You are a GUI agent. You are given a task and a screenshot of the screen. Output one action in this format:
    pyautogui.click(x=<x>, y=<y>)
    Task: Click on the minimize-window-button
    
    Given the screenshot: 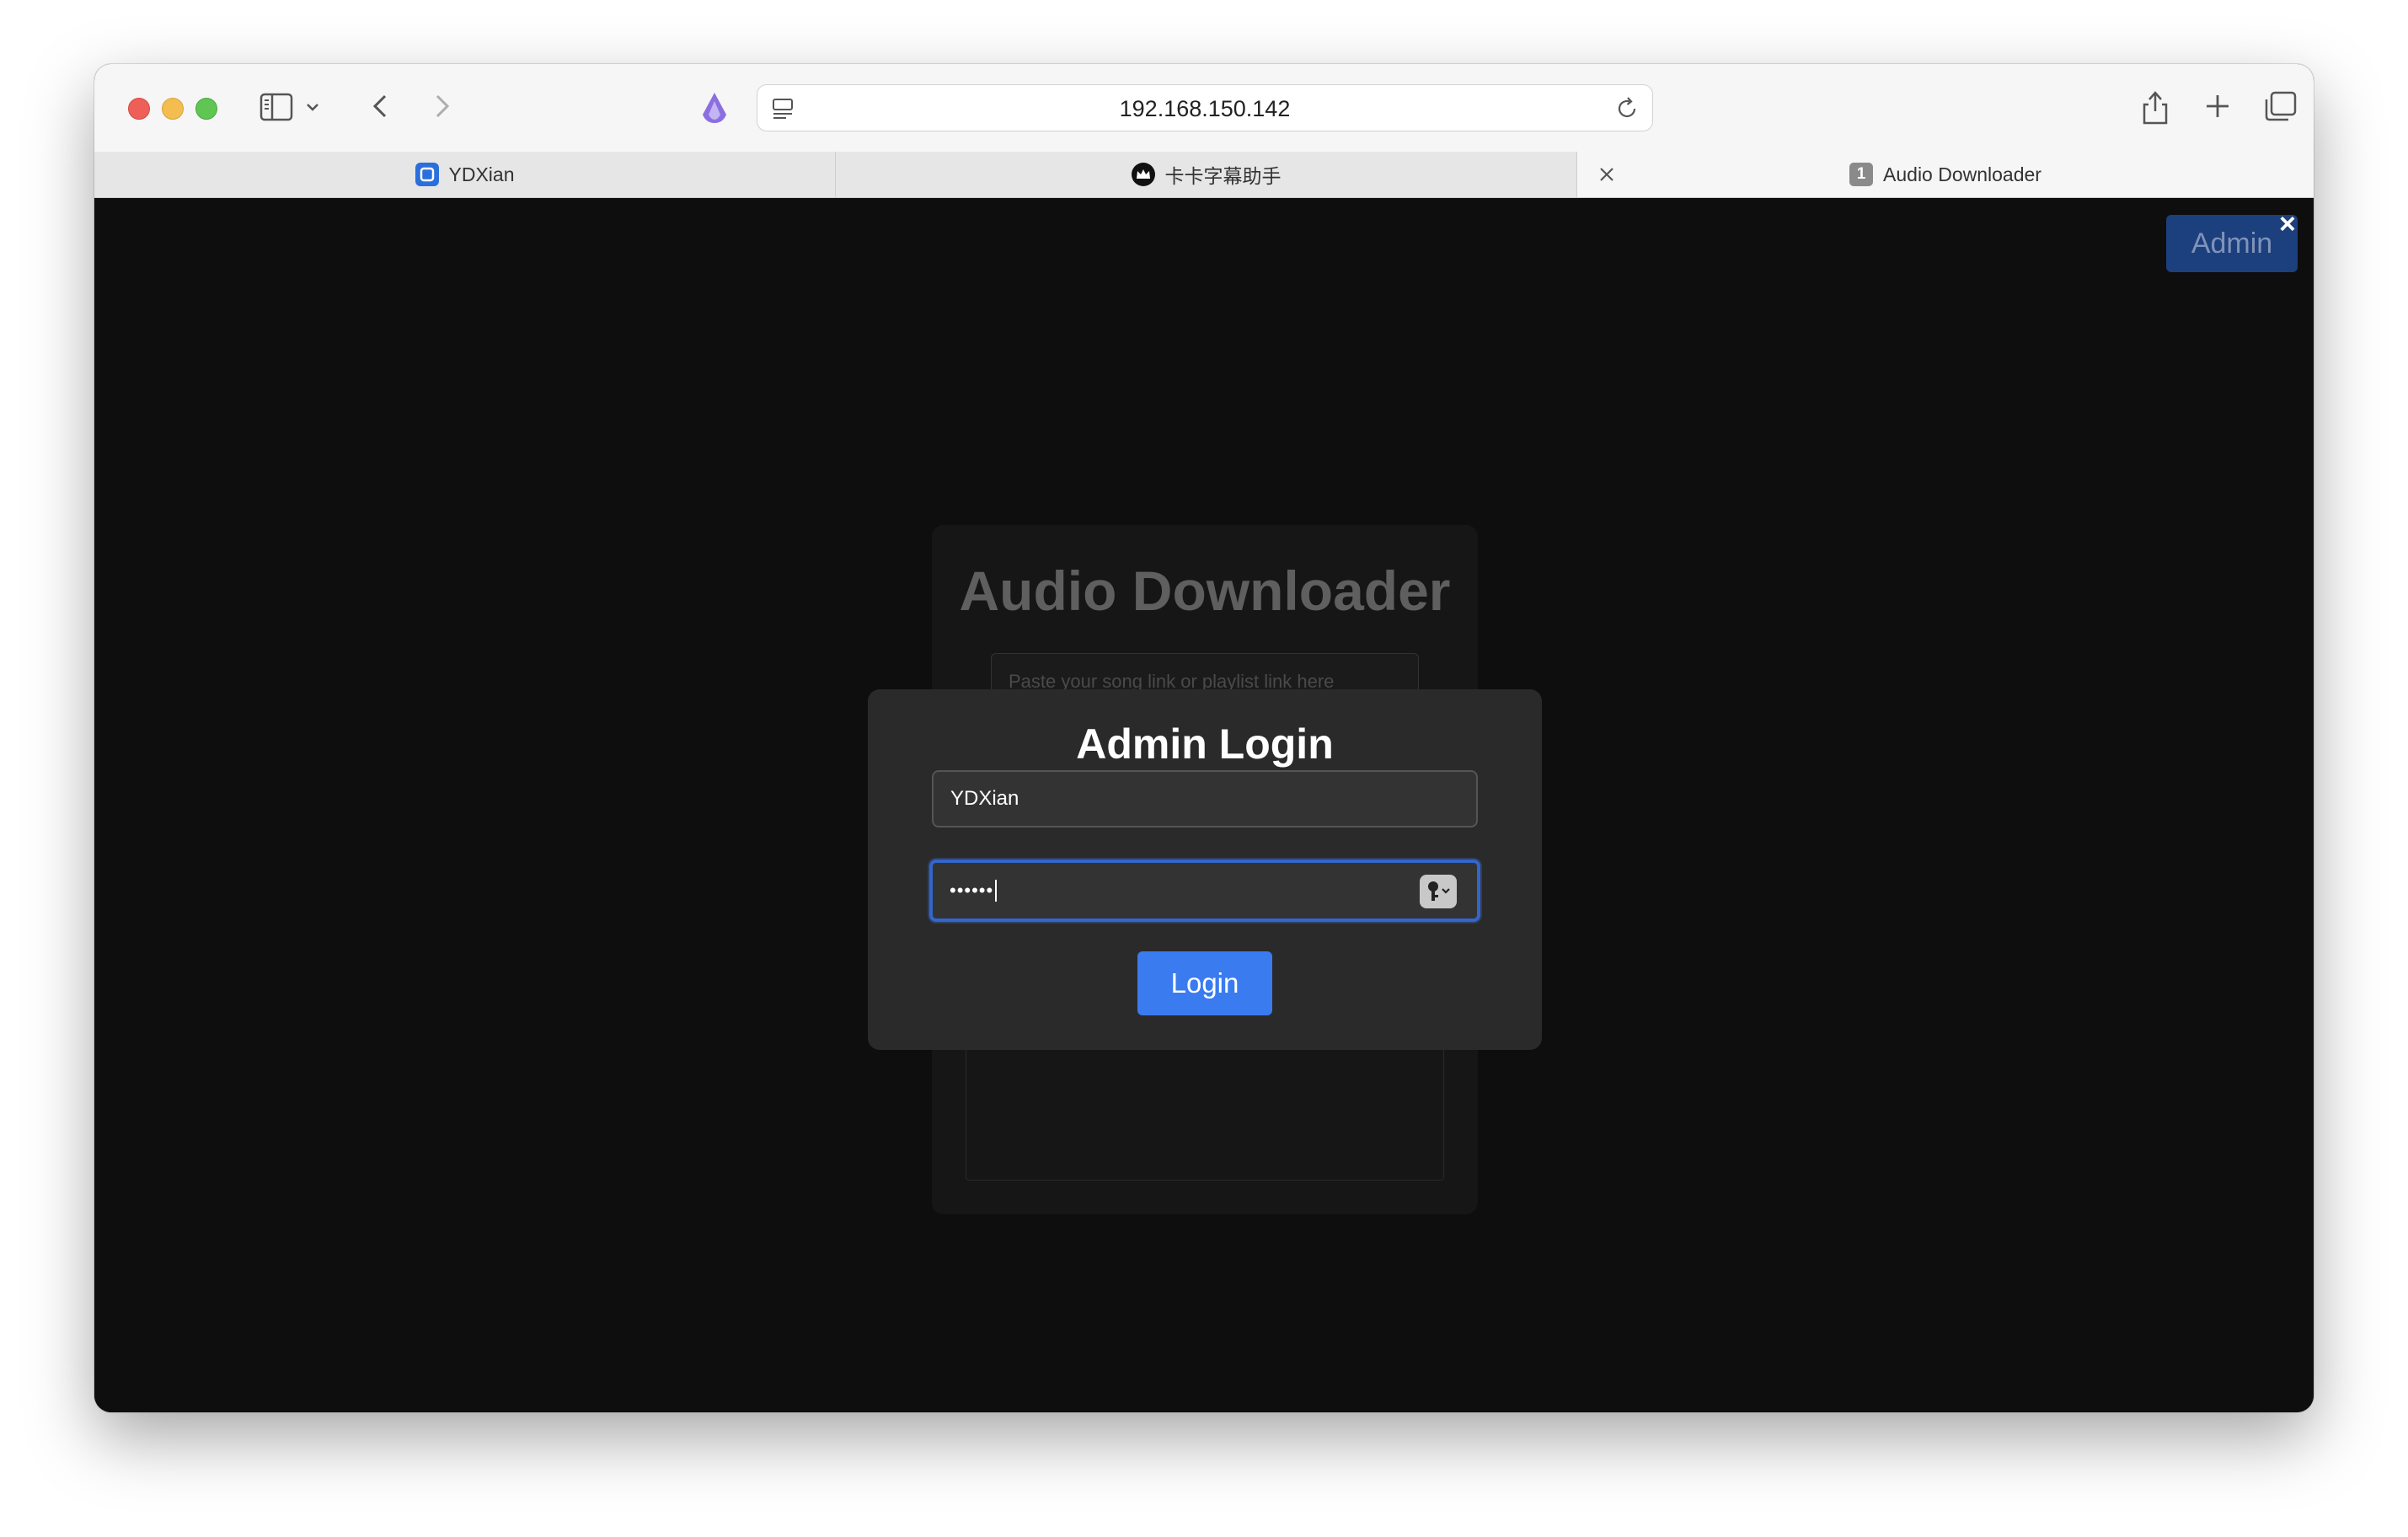 What is the action you would take?
    pyautogui.click(x=173, y=109)
    